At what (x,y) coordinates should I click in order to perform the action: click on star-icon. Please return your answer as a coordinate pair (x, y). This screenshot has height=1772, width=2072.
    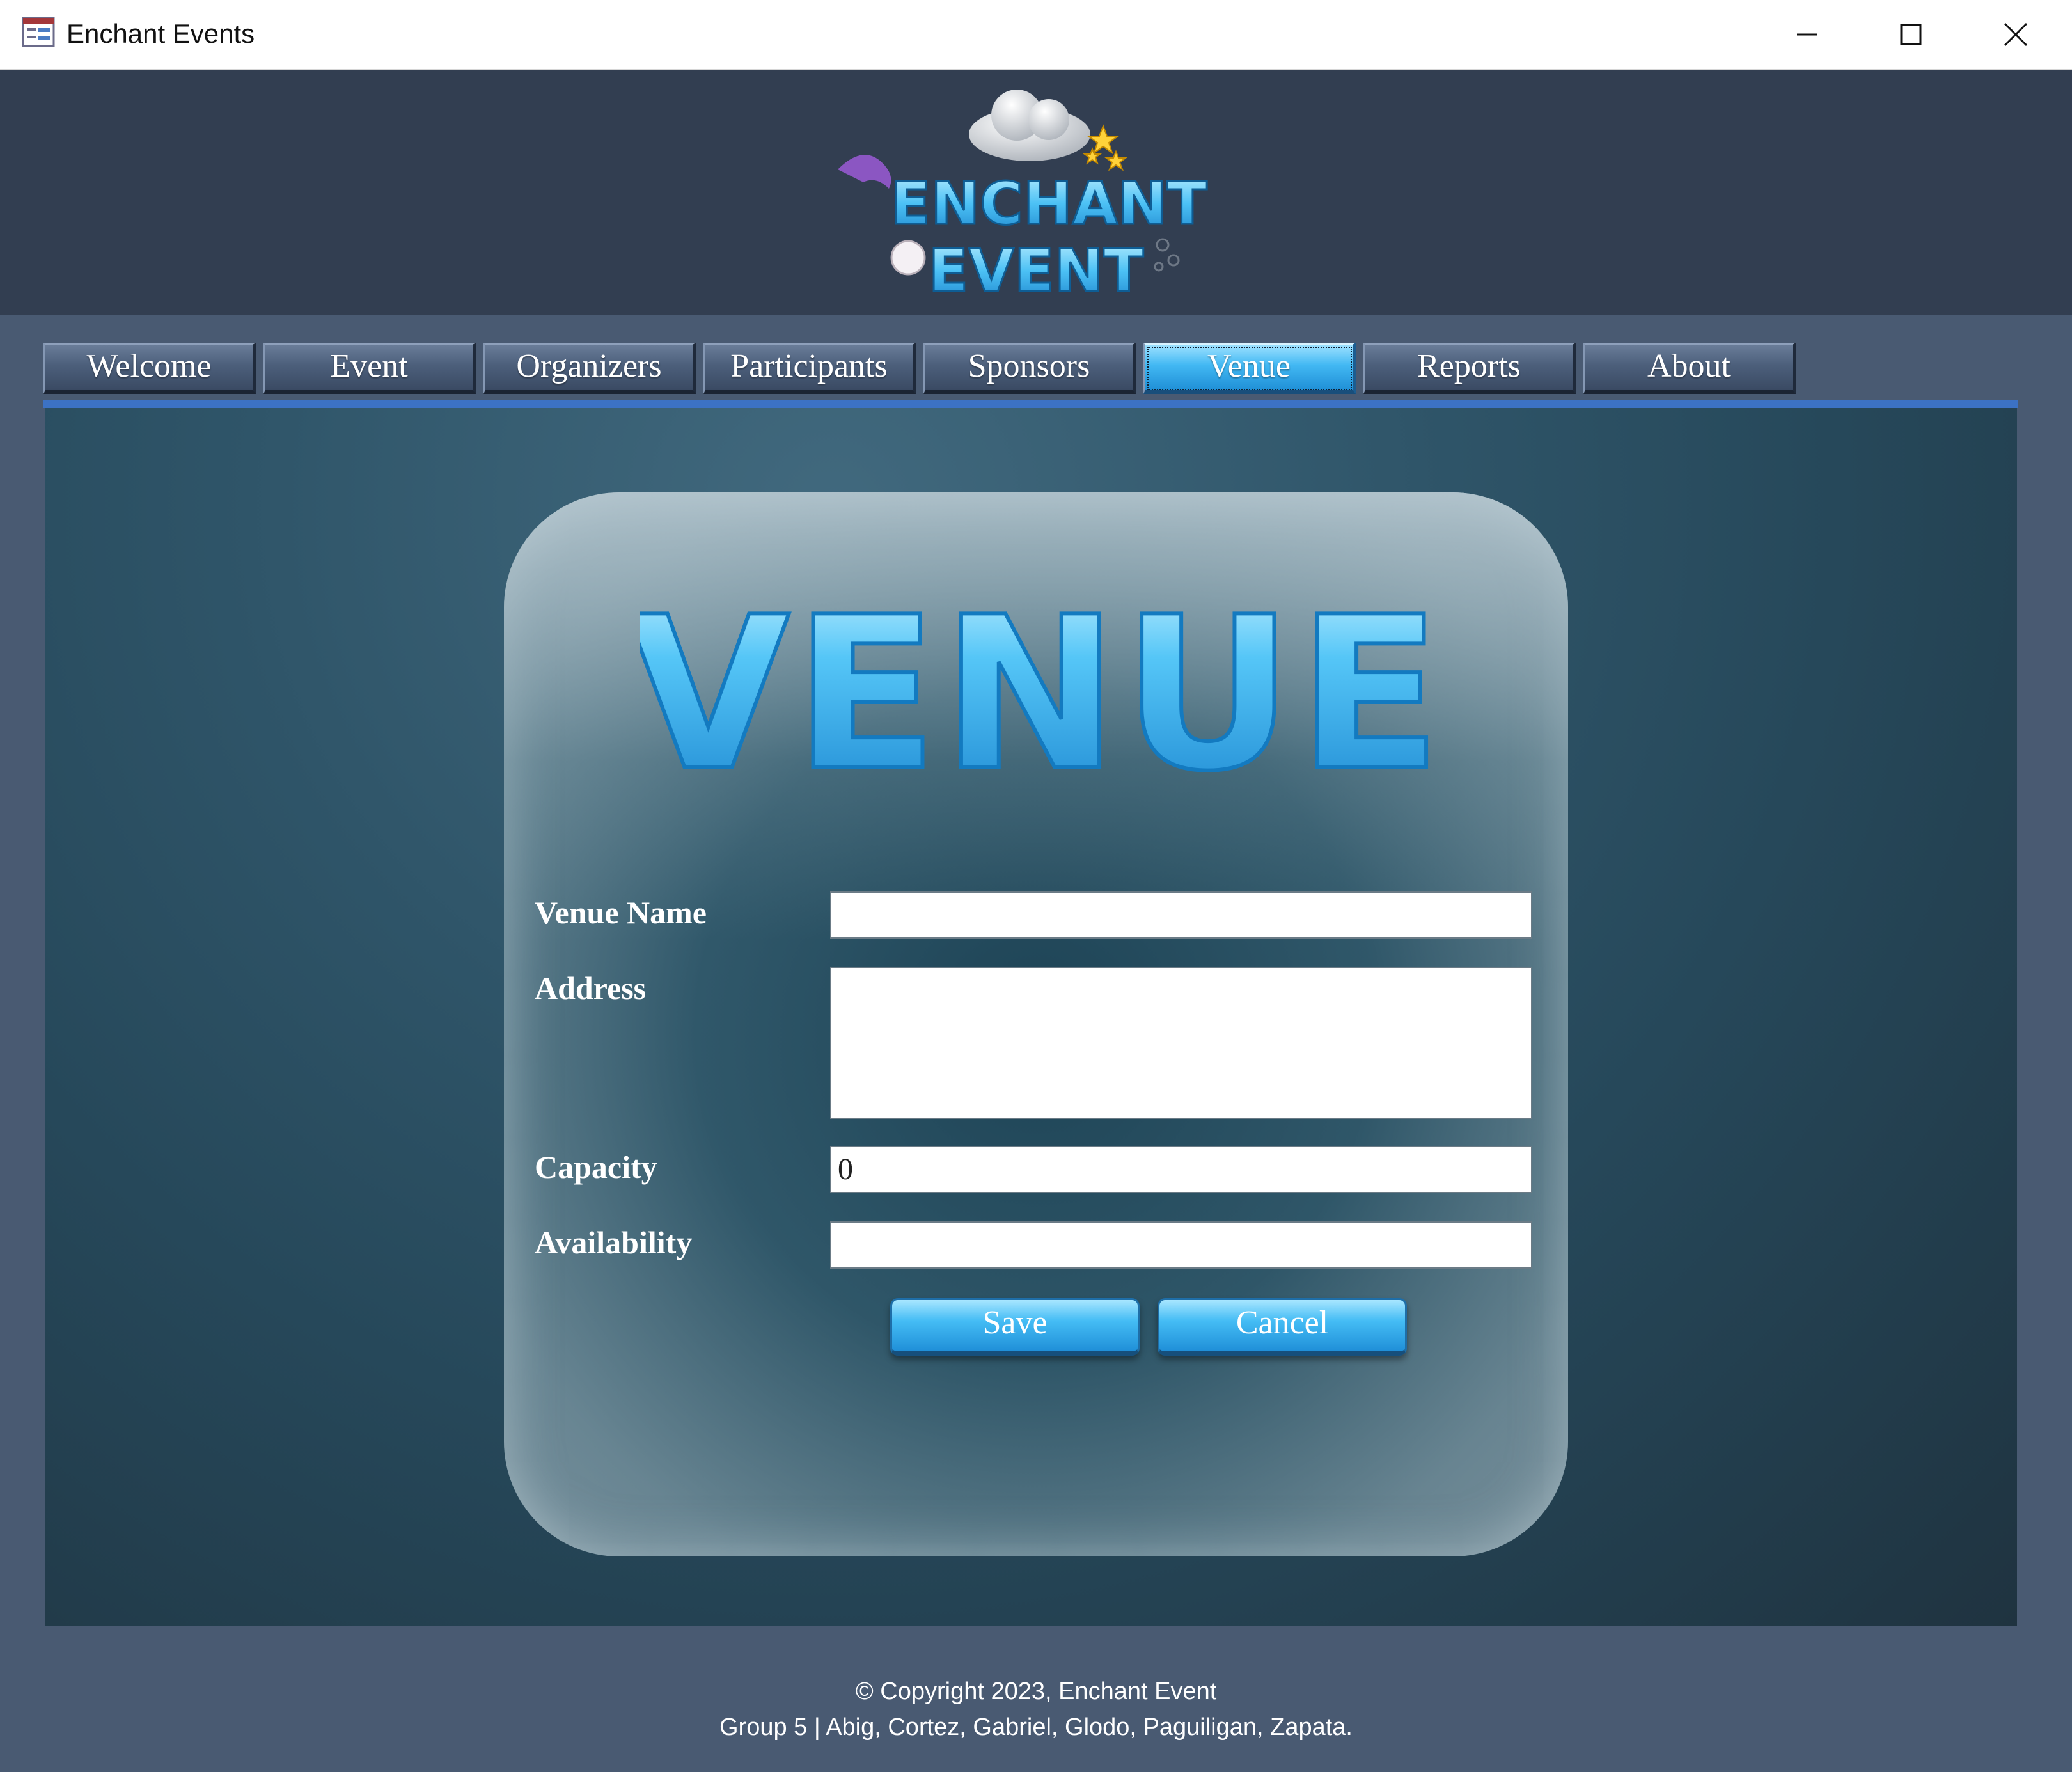
    Looking at the image, I should click on (1104, 147).